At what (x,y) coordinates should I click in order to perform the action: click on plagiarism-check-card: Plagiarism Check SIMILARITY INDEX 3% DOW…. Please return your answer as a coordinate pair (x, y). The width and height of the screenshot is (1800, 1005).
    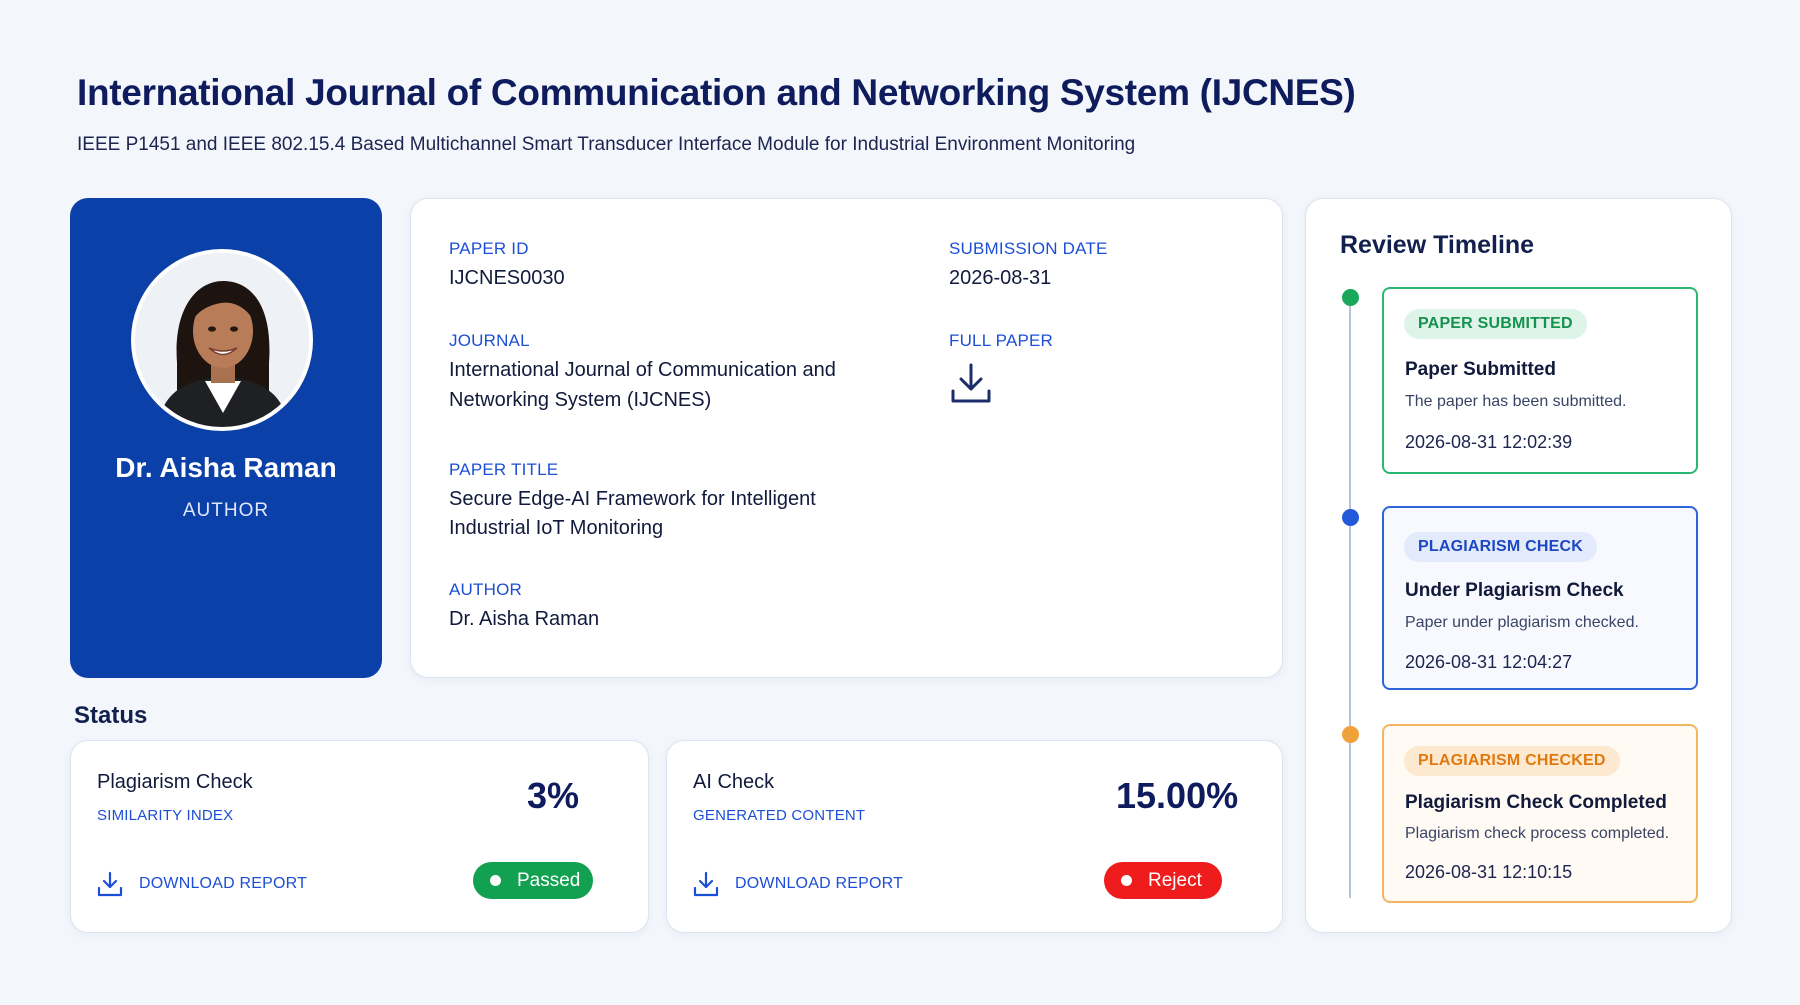
    Looking at the image, I should click on (359, 836).